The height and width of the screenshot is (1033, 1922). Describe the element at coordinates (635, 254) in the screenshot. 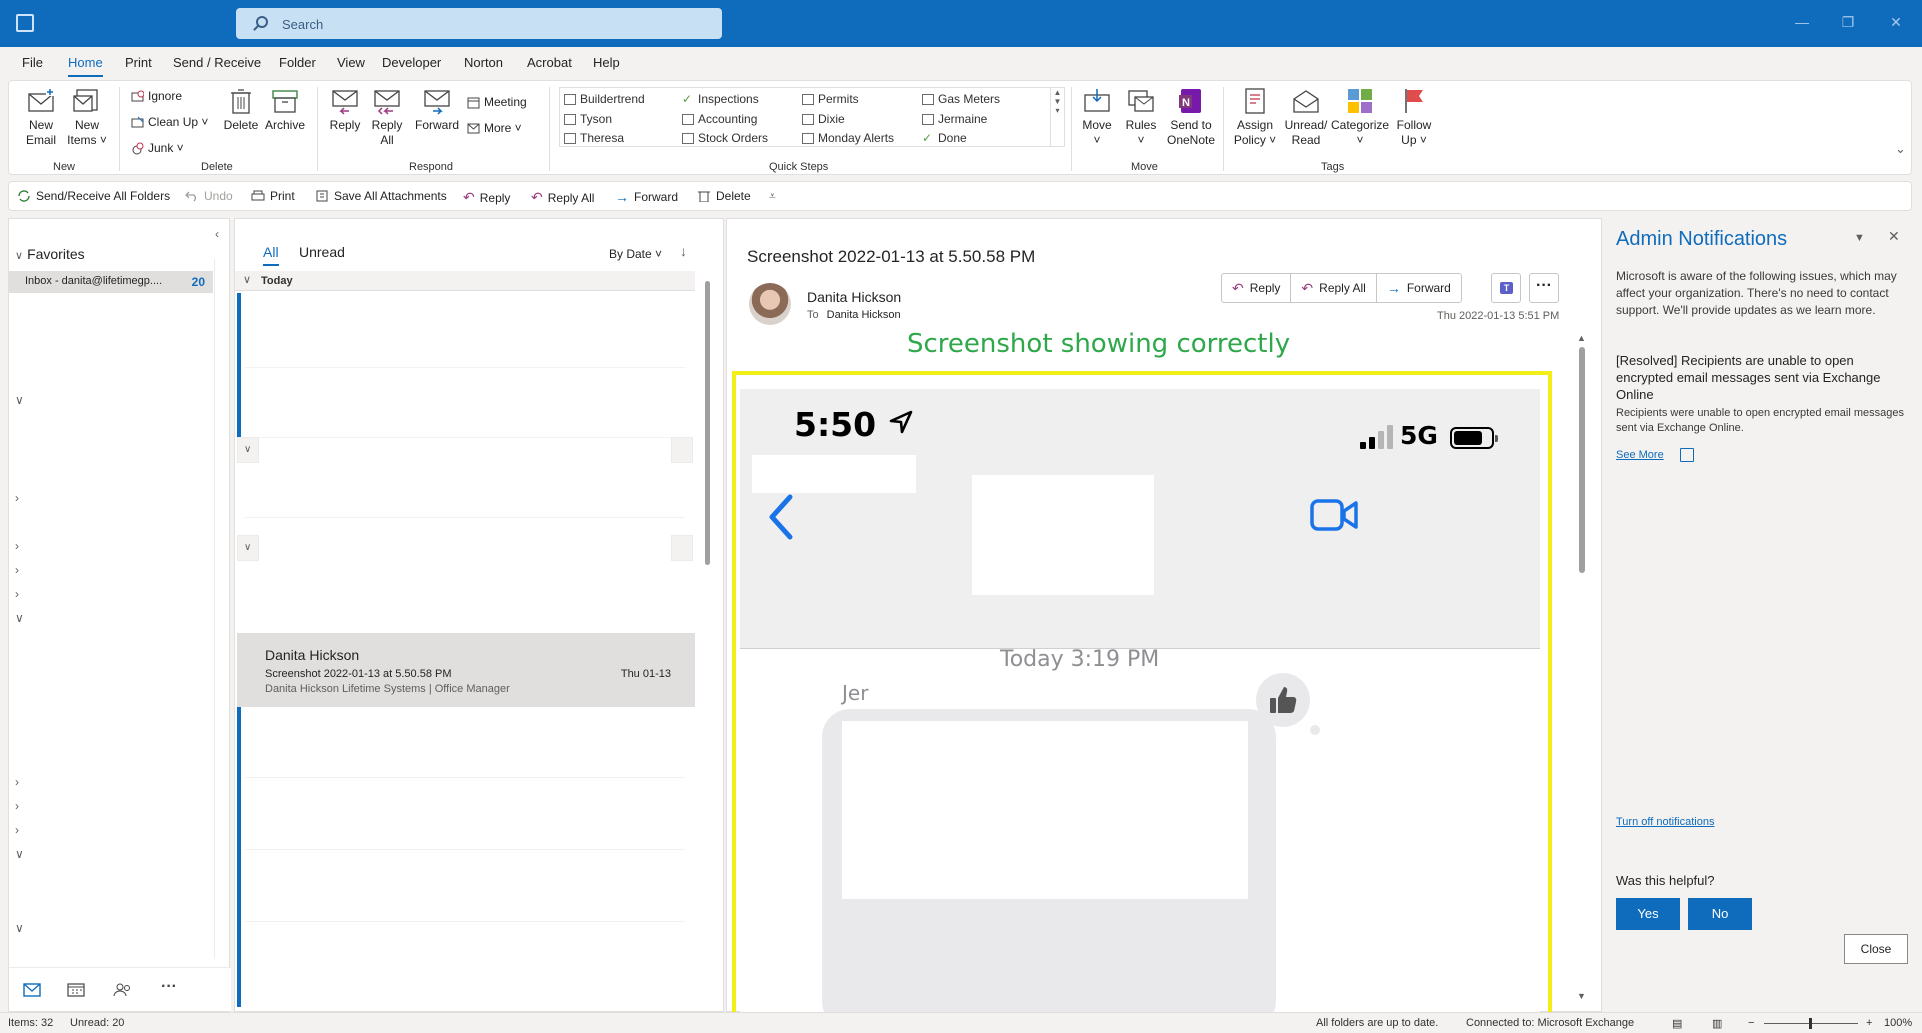

I see `sort-by-date-dropdown: By Date ˅` at that location.